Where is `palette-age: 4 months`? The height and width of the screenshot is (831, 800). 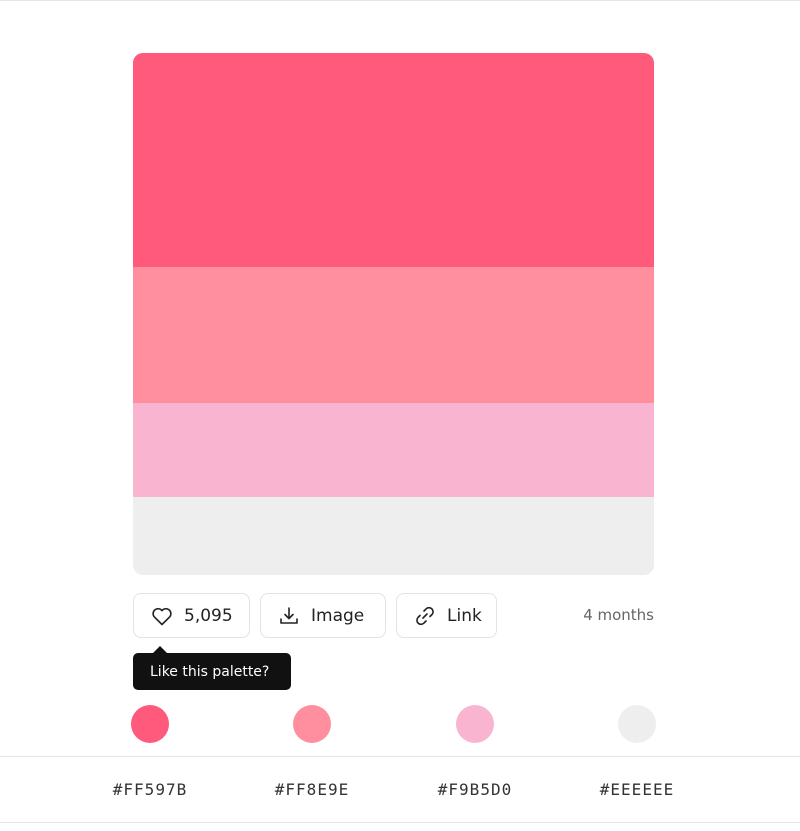
palette-age: 4 months is located at coordinates (618, 615).